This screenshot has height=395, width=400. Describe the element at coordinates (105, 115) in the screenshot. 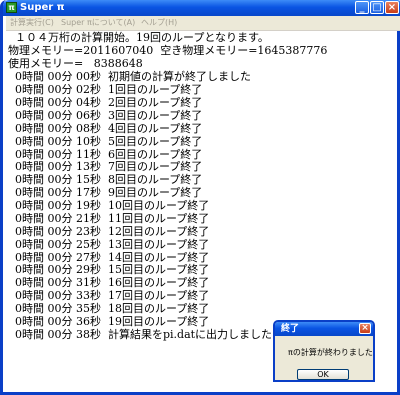

I see `console-line: 0時間 00分 06秒 3回目のループ終了` at that location.